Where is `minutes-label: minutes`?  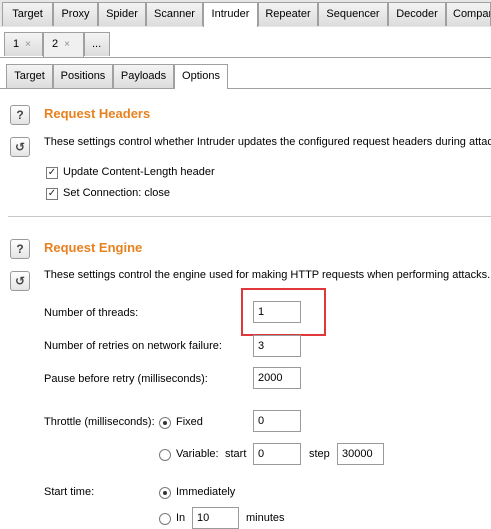 minutes-label: minutes is located at coordinates (265, 518).